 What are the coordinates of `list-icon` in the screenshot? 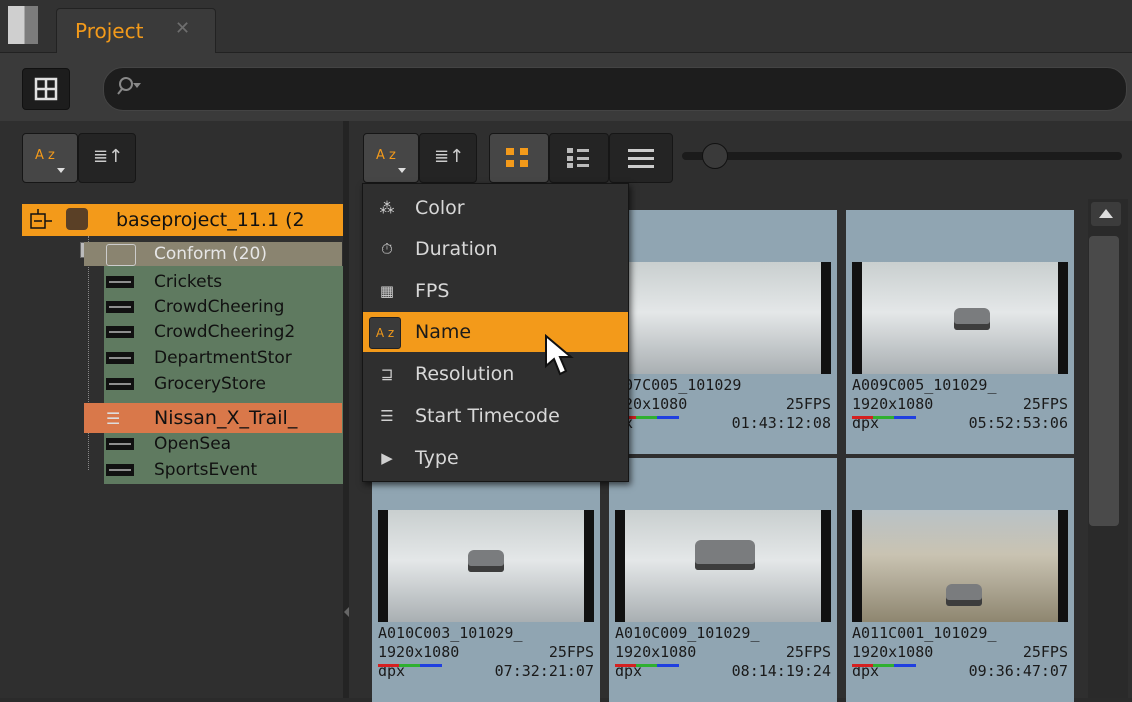 It's located at (641, 158).